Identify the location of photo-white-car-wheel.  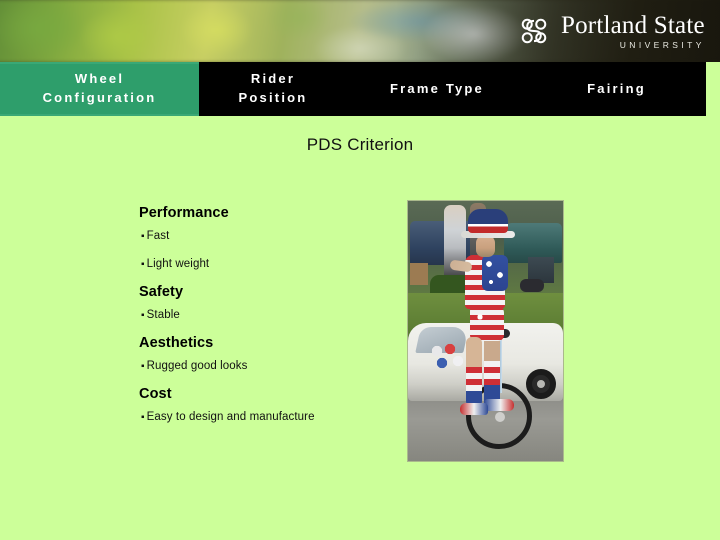
(541, 384).